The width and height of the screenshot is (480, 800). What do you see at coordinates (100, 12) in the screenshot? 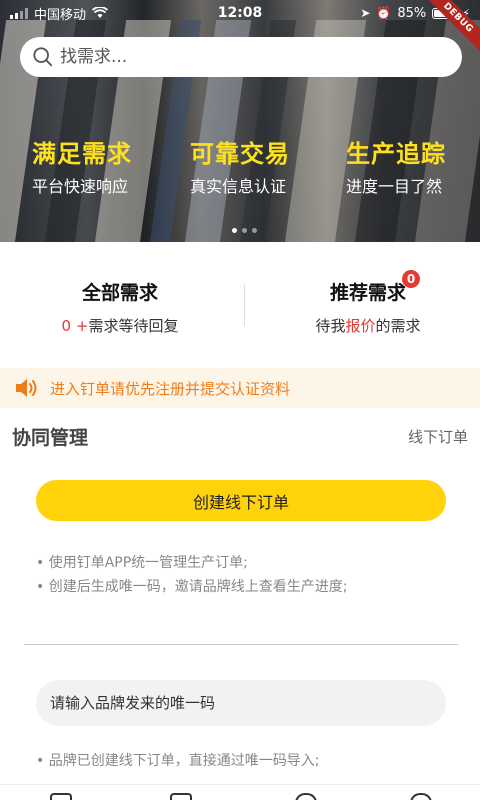
I see `wifi-icon` at bounding box center [100, 12].